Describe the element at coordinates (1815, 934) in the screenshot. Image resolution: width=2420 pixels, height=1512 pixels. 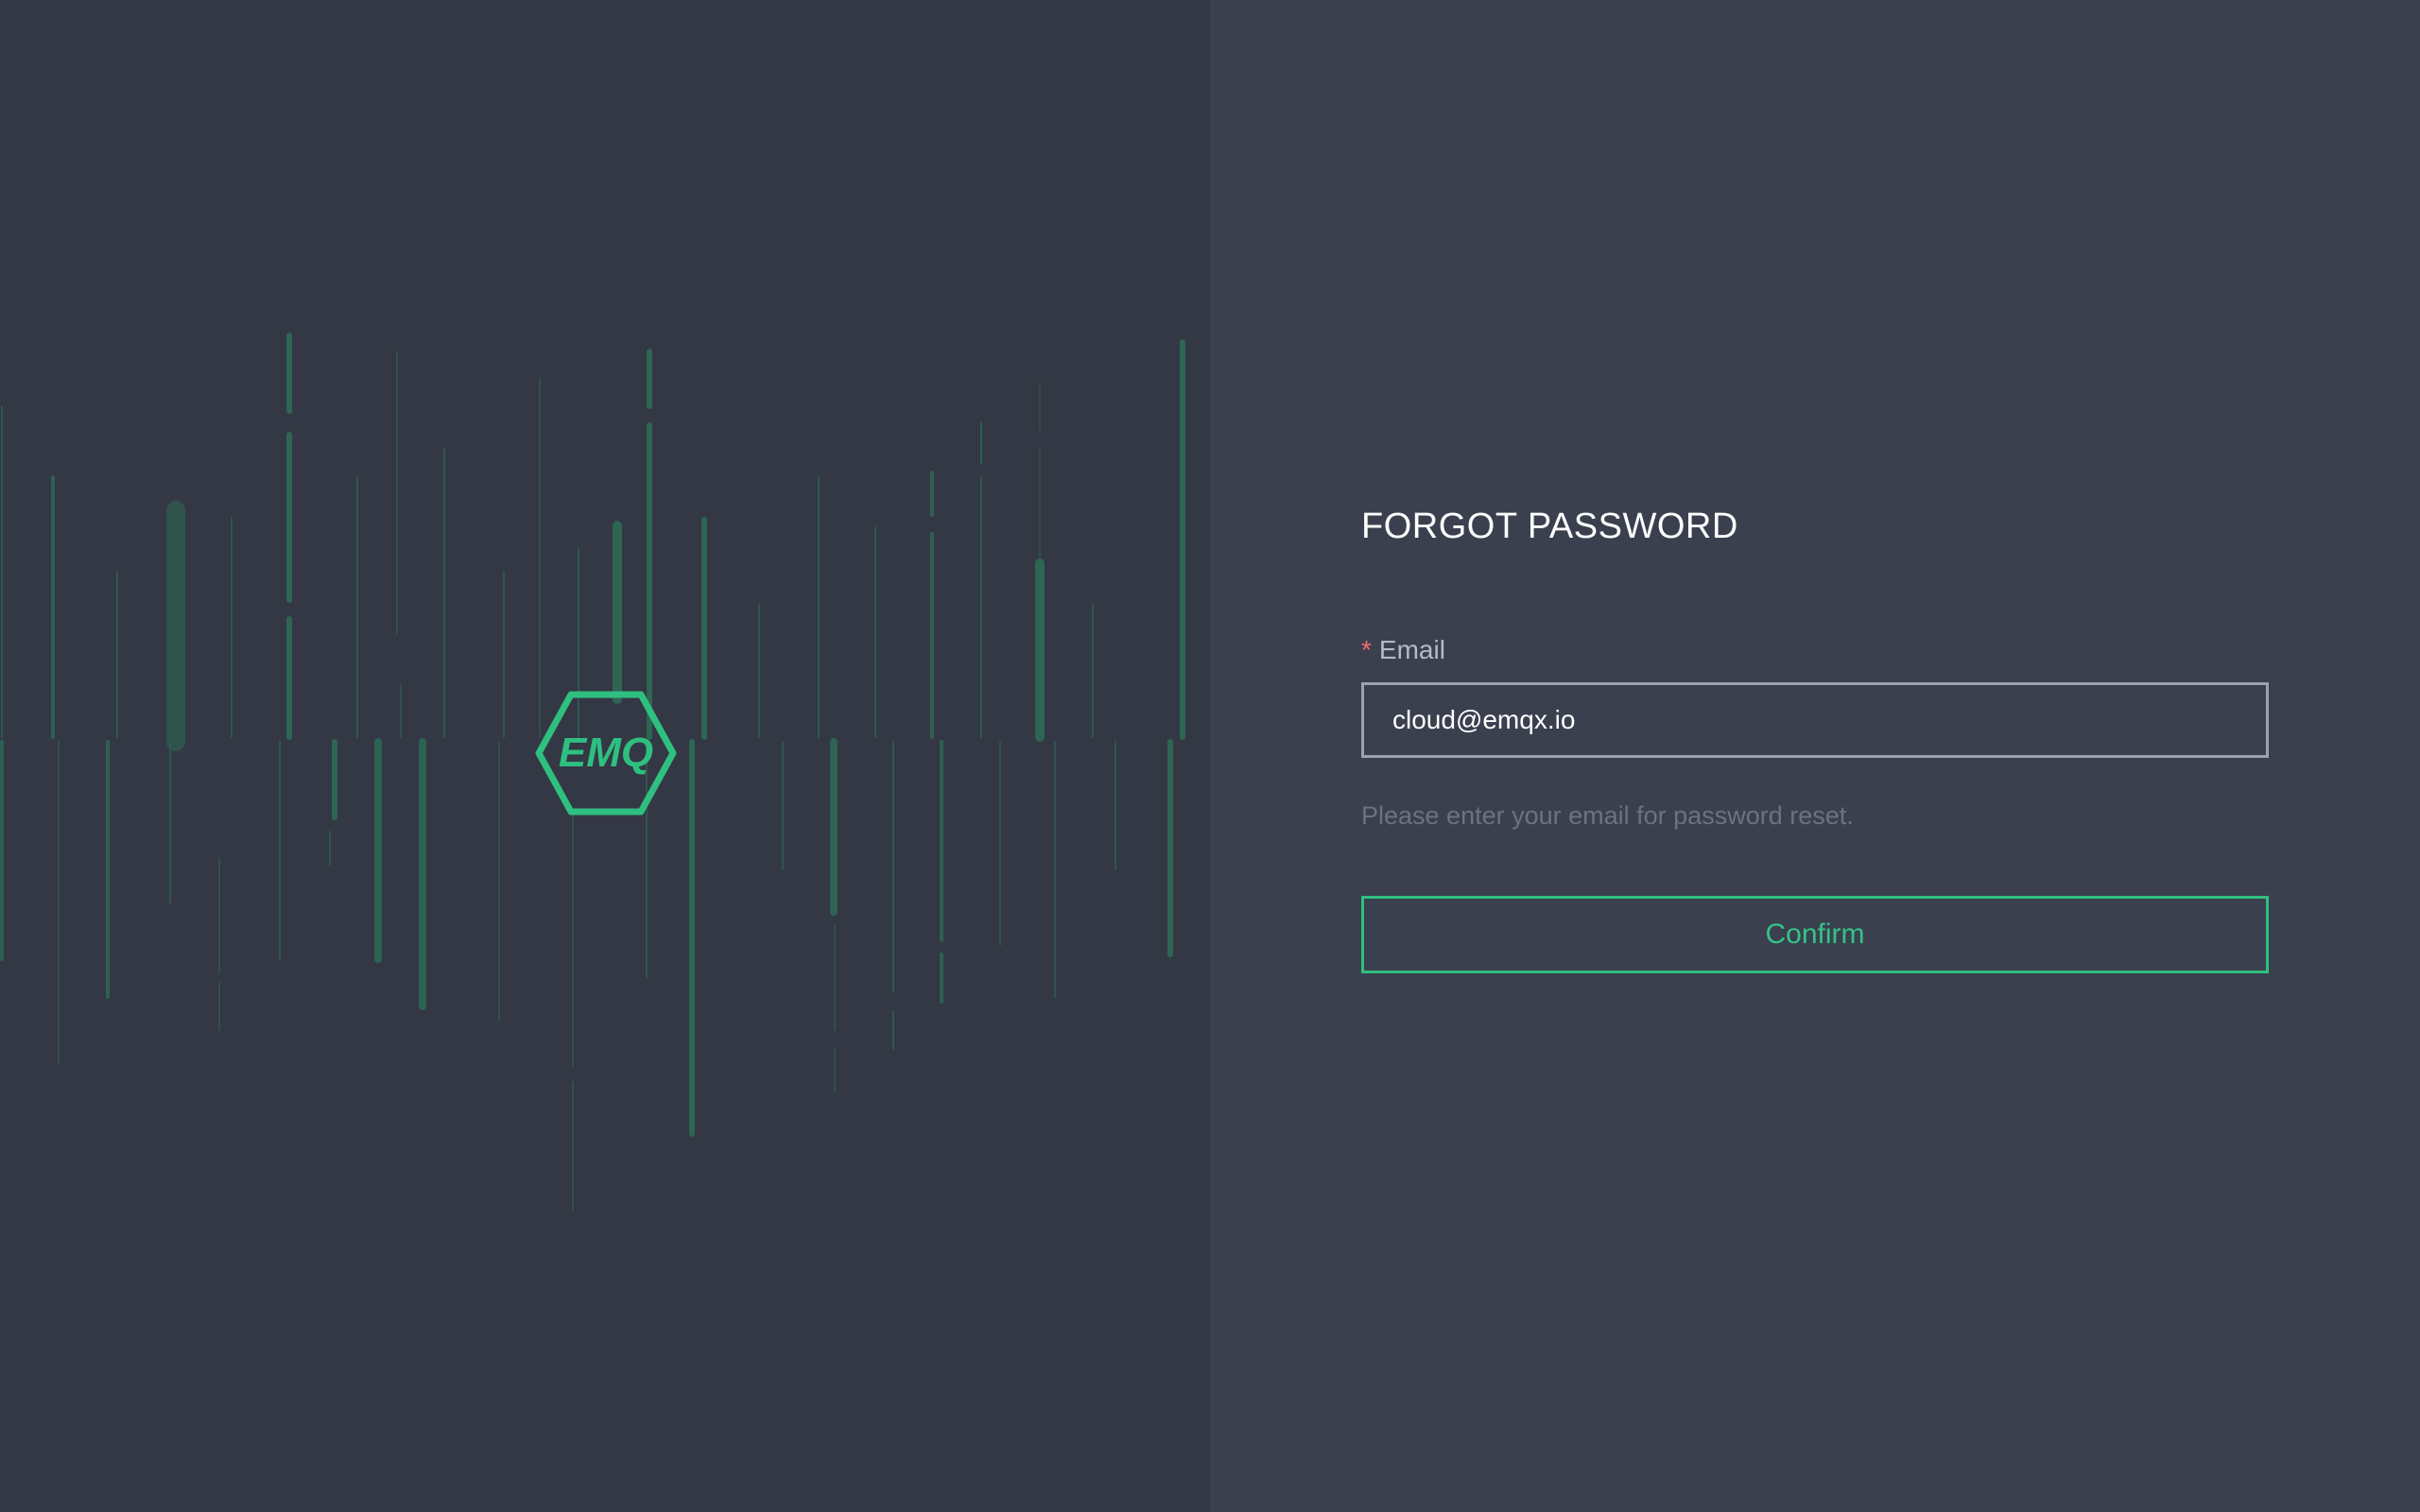
I see `confirm-button: Confirm` at that location.